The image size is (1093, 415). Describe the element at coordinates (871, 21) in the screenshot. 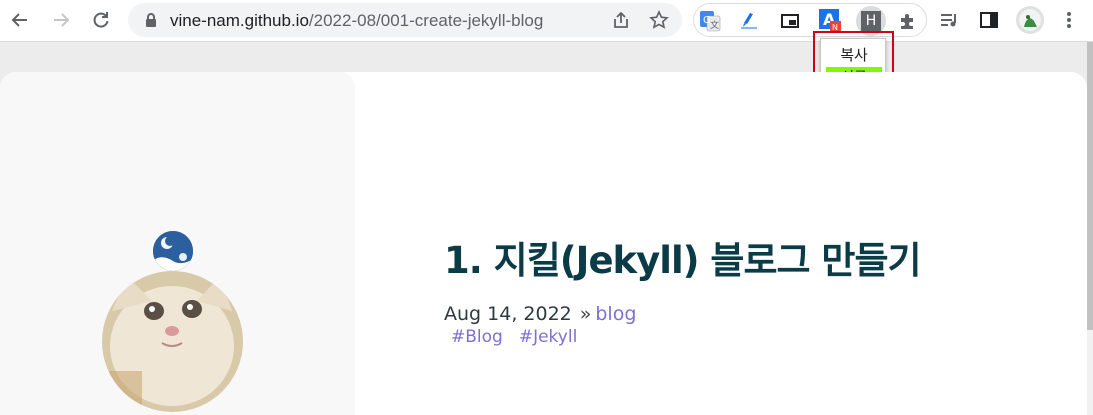

I see `letter-h-icon: H` at that location.